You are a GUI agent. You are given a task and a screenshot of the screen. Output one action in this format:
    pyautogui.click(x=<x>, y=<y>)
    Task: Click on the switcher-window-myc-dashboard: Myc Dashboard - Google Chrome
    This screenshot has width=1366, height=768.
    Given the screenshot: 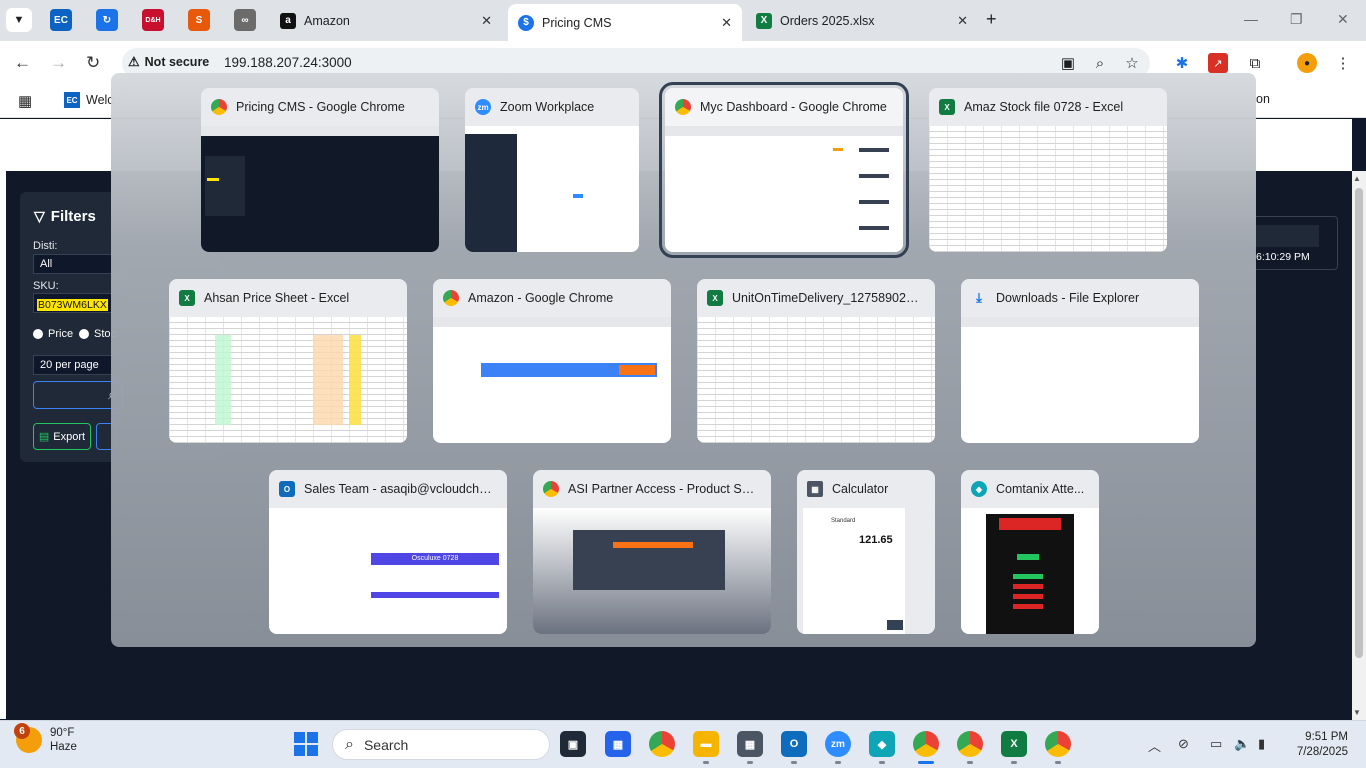 What is the action you would take?
    pyautogui.click(x=784, y=170)
    